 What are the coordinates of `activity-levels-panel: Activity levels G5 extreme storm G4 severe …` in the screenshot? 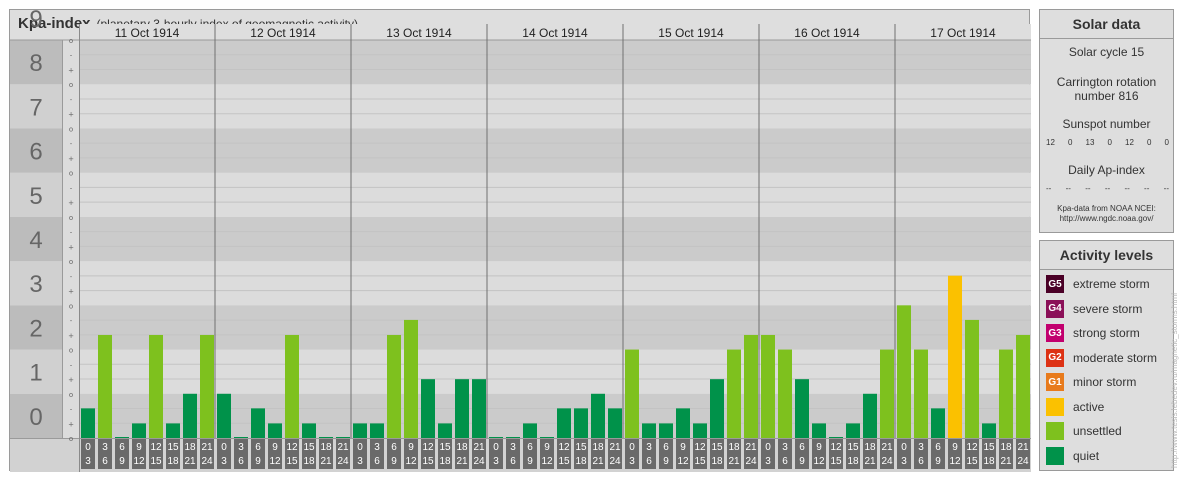 It's located at (1106, 355).